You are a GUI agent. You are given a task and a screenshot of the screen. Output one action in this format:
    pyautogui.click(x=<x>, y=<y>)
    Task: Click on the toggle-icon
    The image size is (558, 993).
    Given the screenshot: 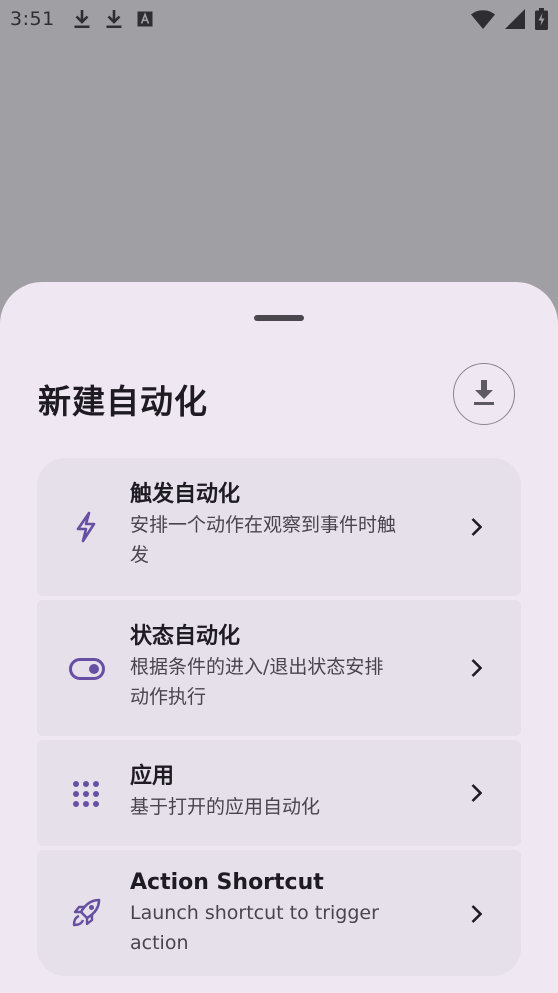 What is the action you would take?
    pyautogui.click(x=87, y=669)
    